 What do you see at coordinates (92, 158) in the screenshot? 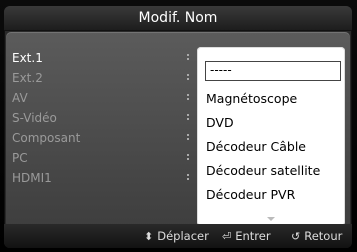
I see `source-item-pc: PC` at bounding box center [92, 158].